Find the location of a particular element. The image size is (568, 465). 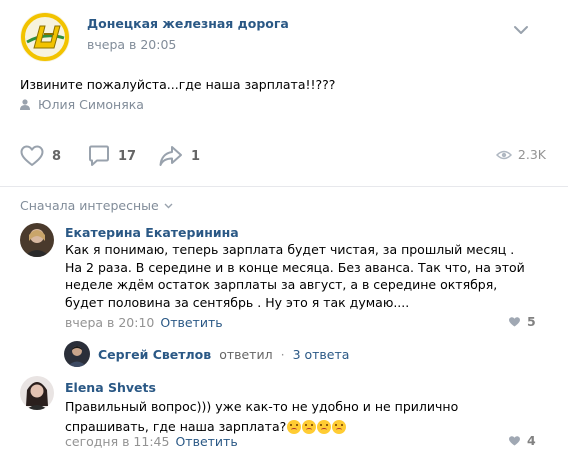

views-count: 2.3K is located at coordinates (531, 154).